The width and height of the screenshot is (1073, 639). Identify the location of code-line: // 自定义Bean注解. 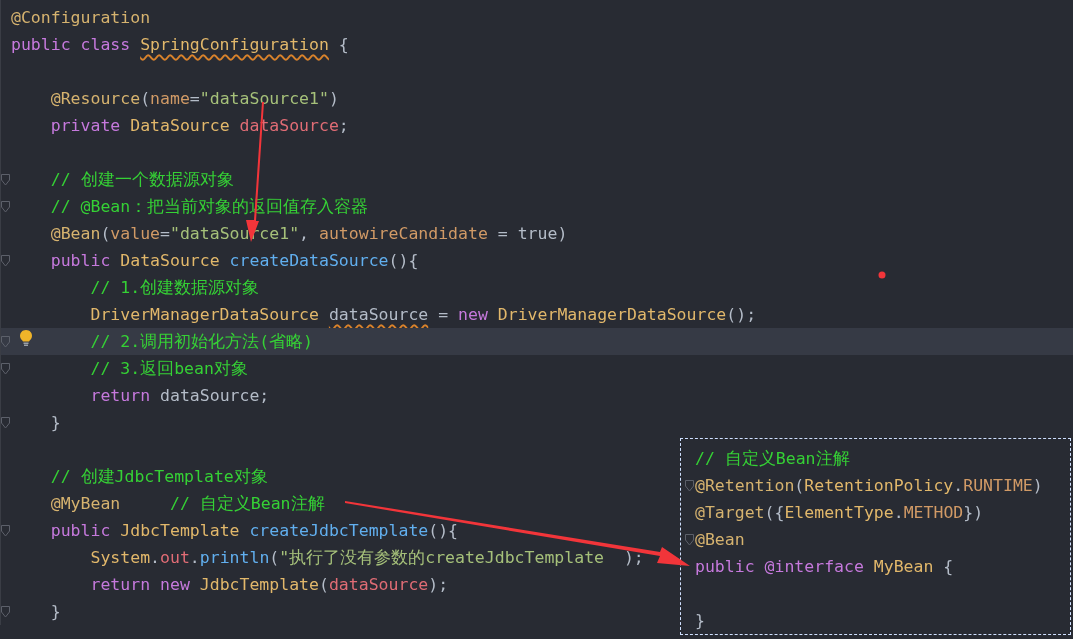
(772, 459).